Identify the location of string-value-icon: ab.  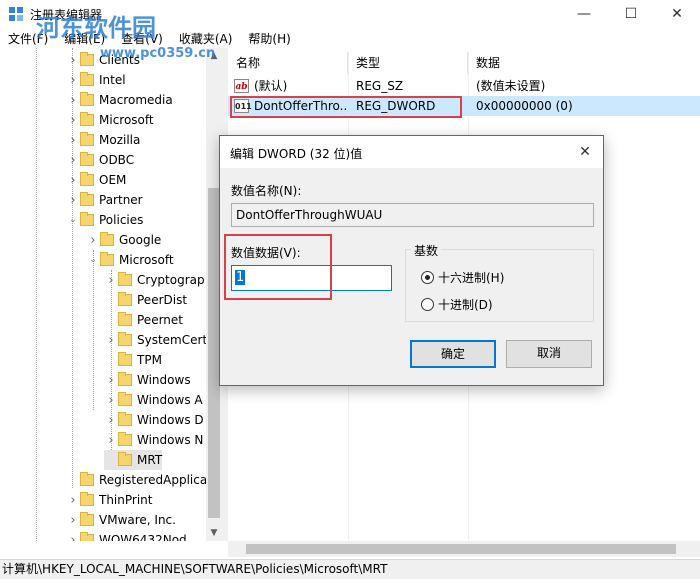
(241, 86).